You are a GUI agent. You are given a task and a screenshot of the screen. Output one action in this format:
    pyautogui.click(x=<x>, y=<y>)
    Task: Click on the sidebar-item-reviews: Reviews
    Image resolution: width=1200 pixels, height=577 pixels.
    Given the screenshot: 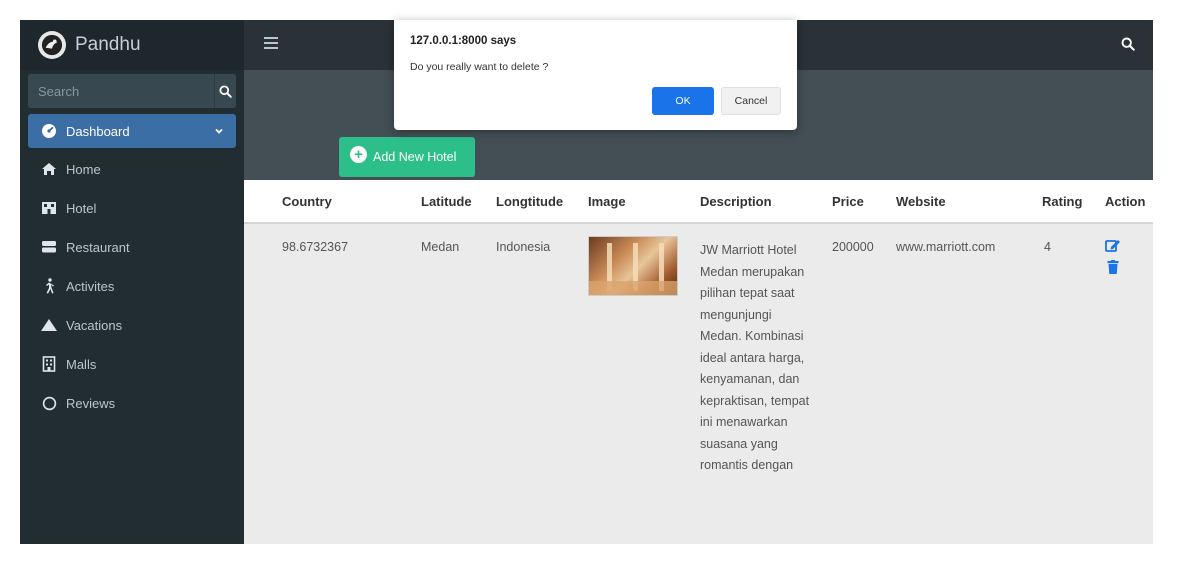 What is the action you would take?
    pyautogui.click(x=132, y=403)
    